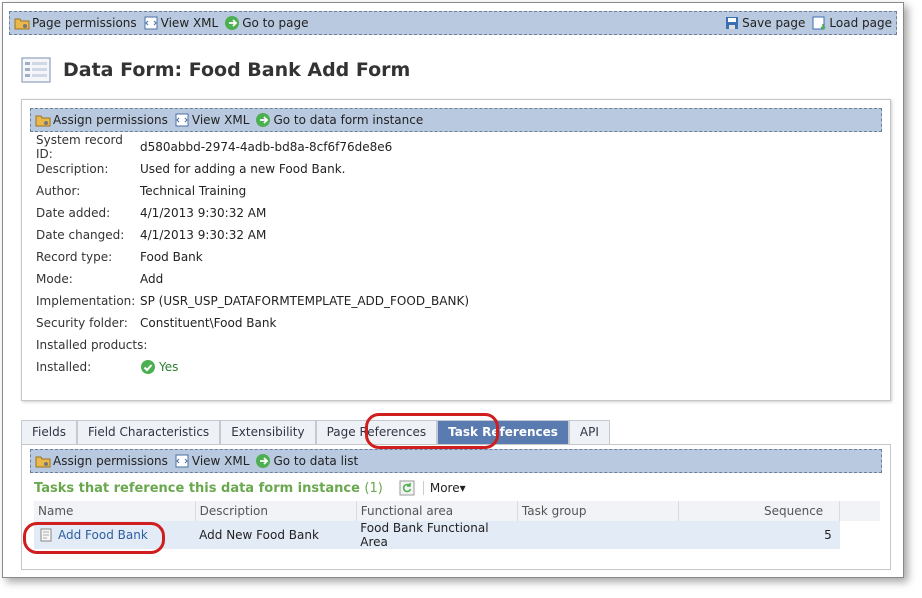 The image size is (922, 598). What do you see at coordinates (58, 191) in the screenshot?
I see `prop-label: Author:` at bounding box center [58, 191].